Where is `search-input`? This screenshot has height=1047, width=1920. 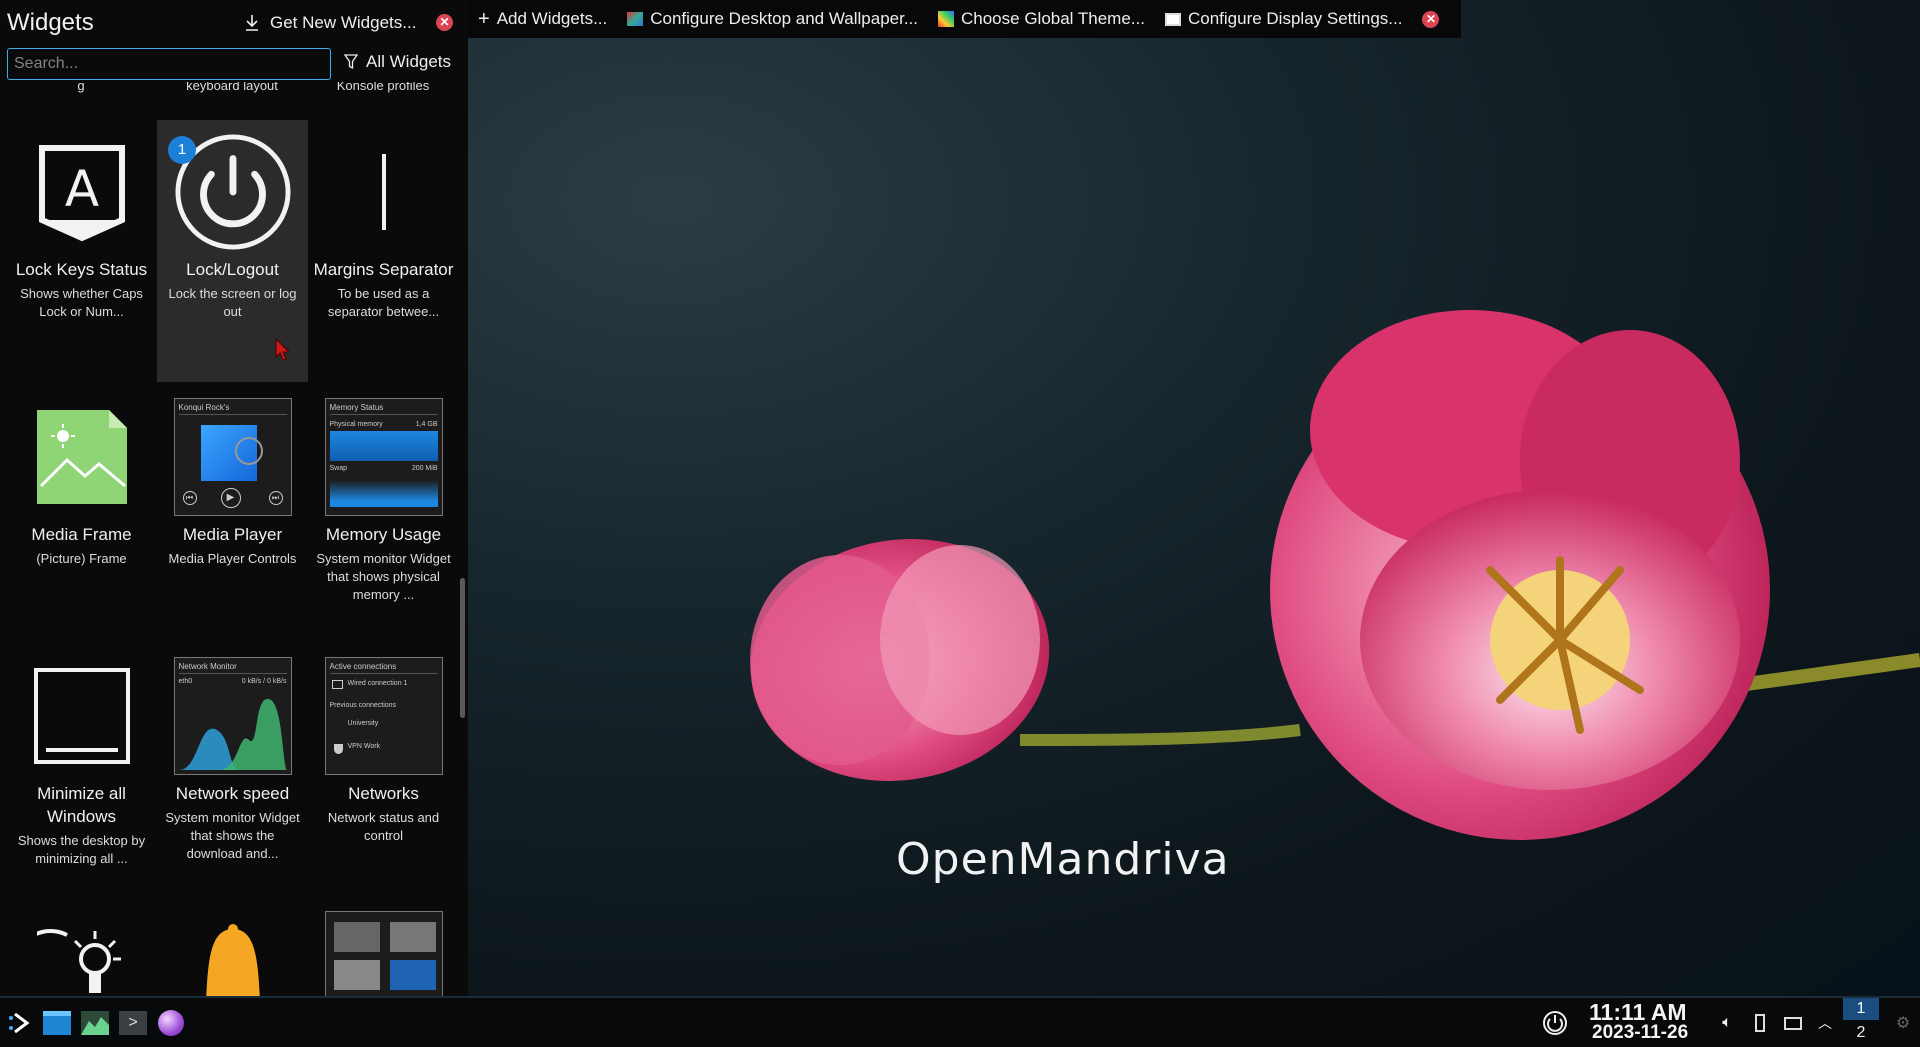 search-input is located at coordinates (169, 64).